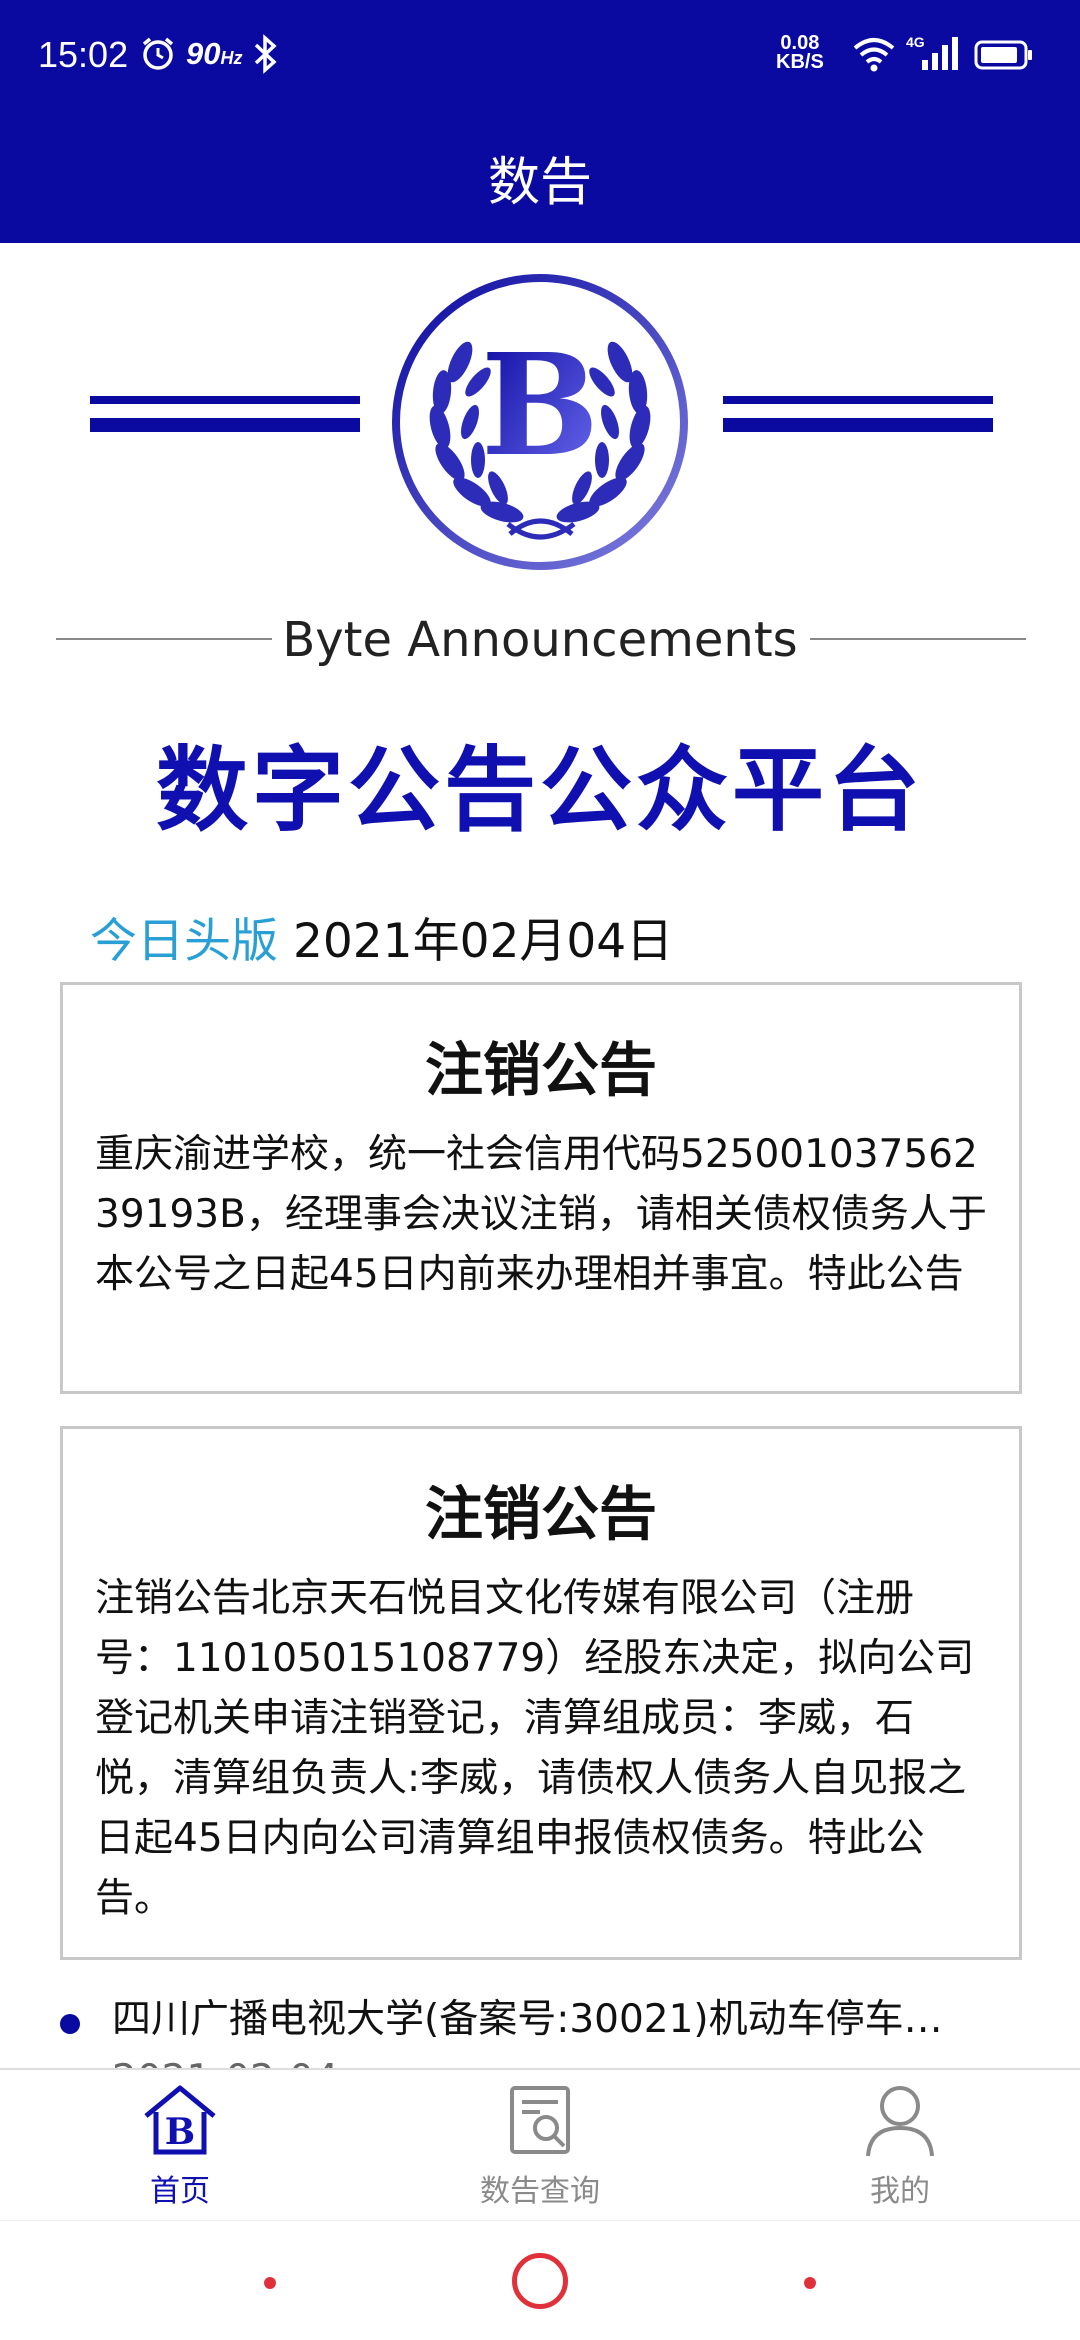  What do you see at coordinates (184, 941) in the screenshot?
I see `today-label: 今日头版` at bounding box center [184, 941].